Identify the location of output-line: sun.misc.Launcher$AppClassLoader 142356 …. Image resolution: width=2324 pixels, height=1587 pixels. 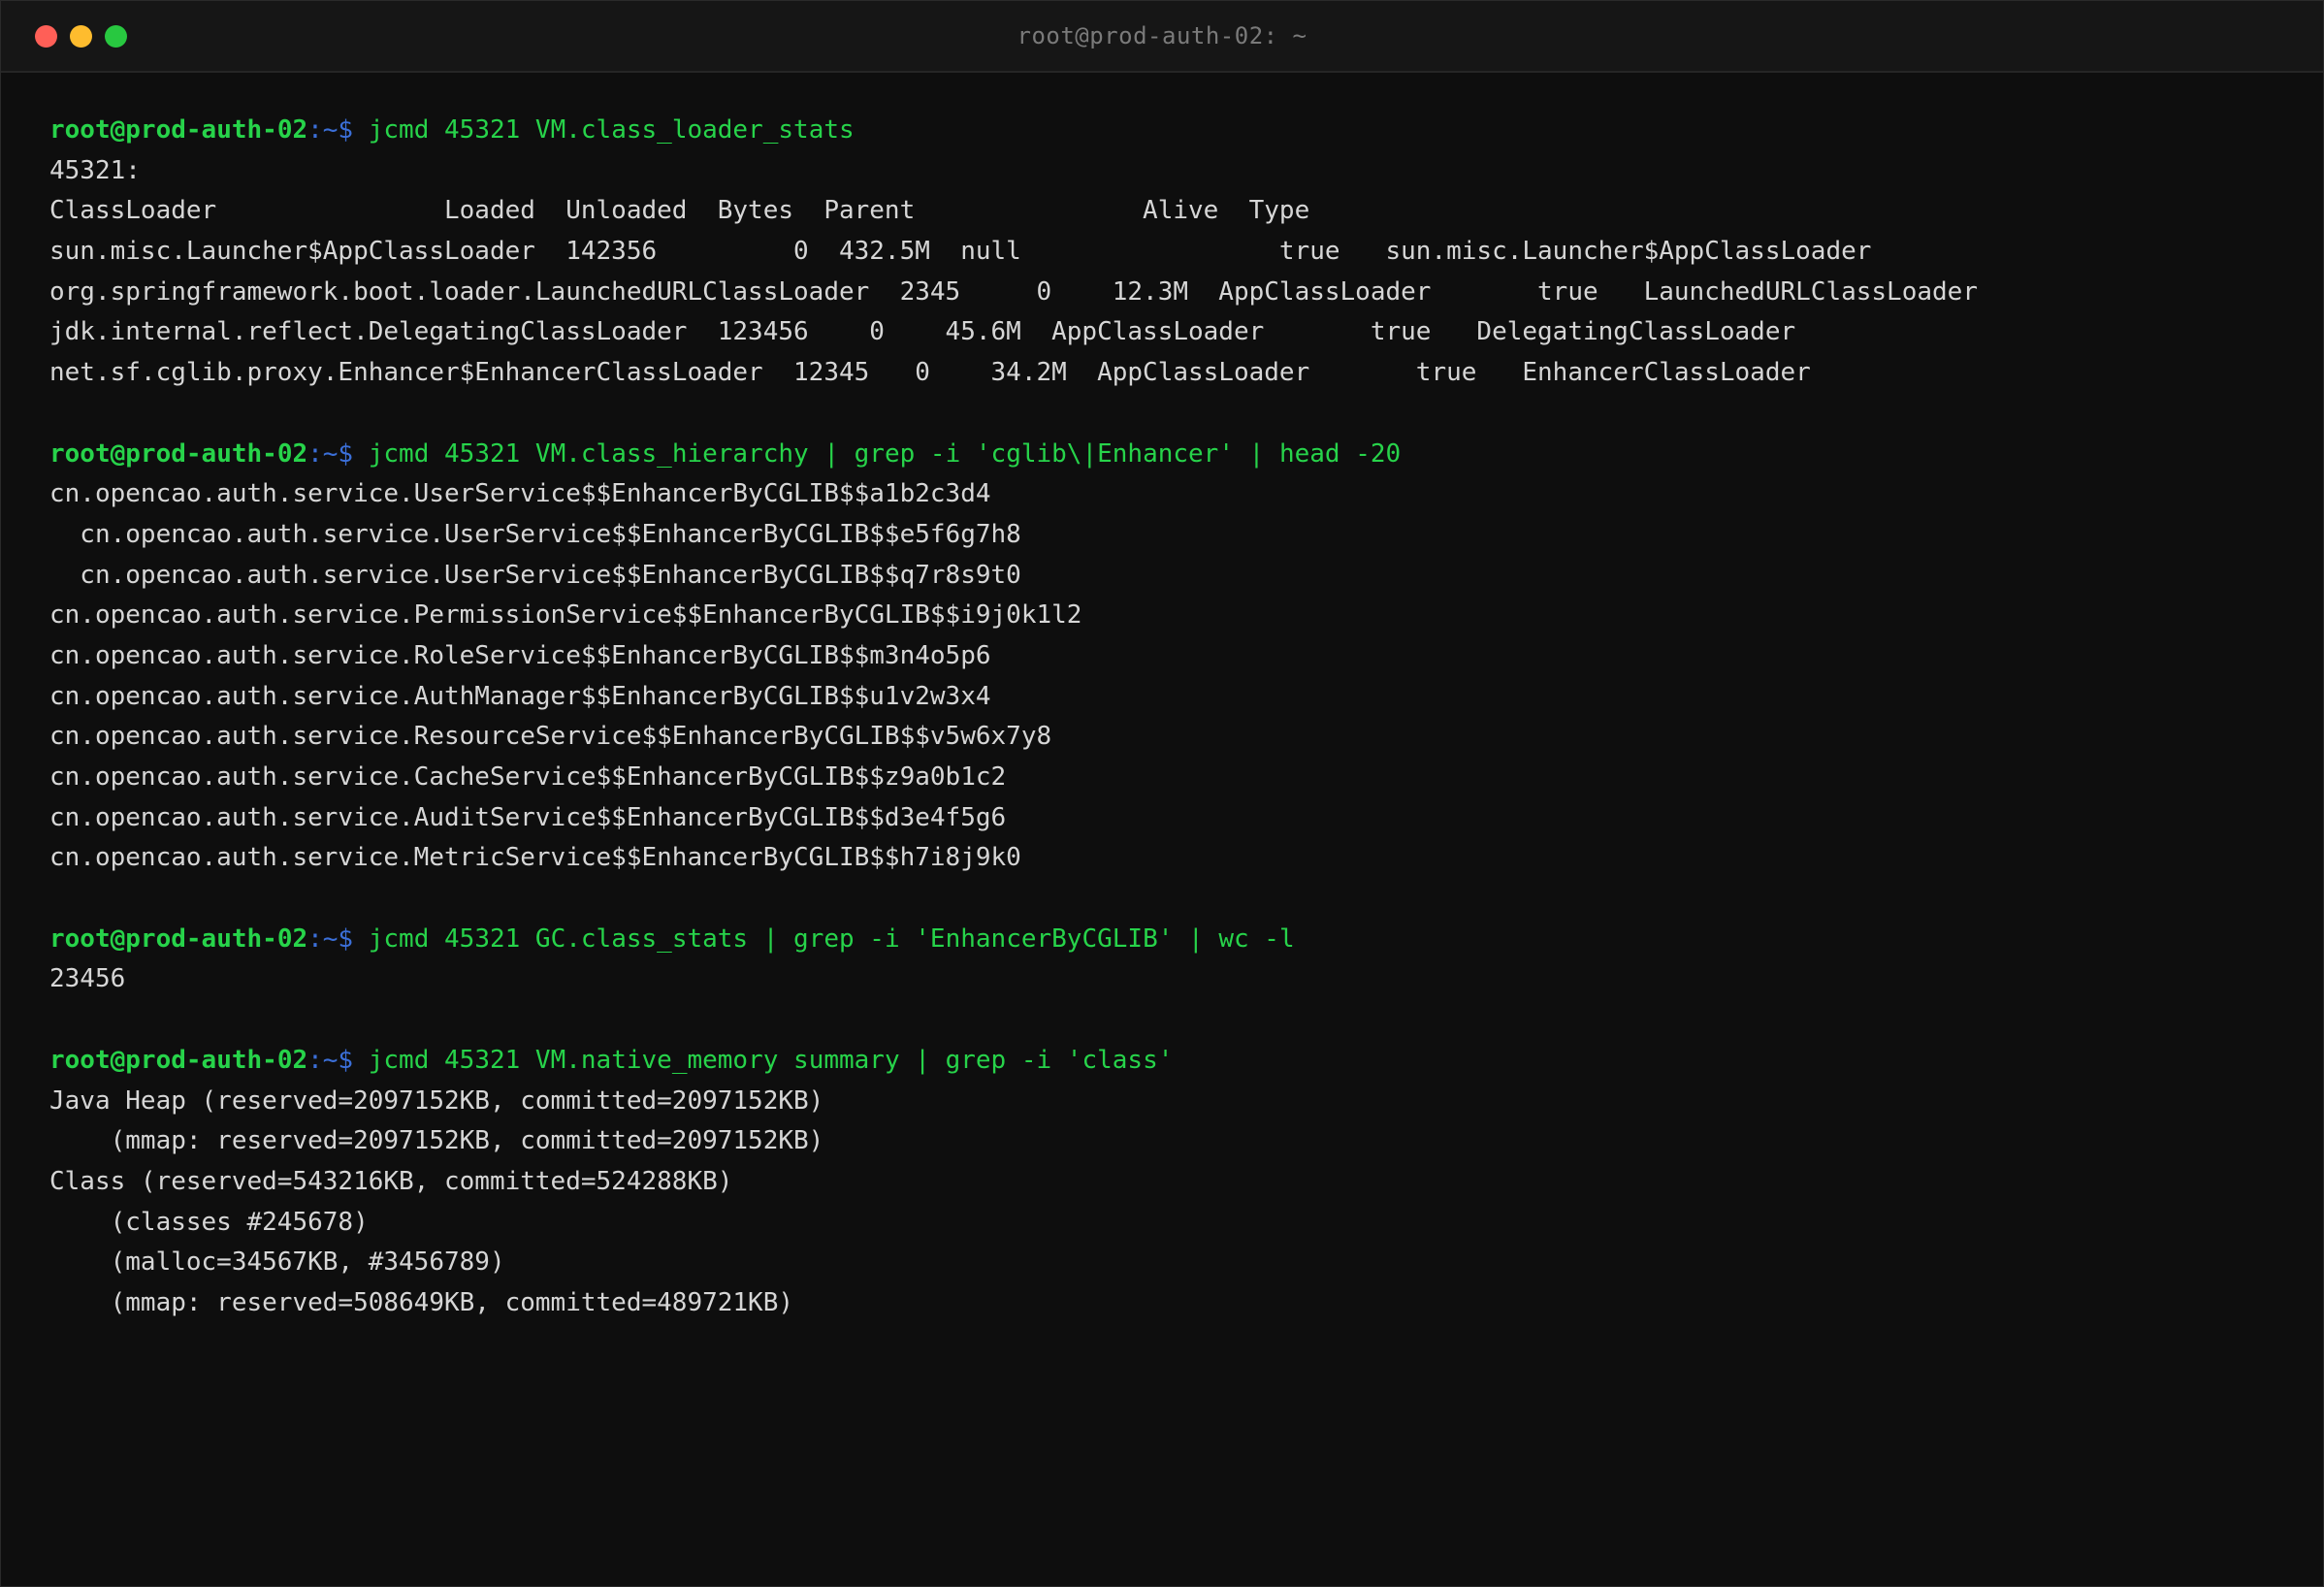
(960, 252).